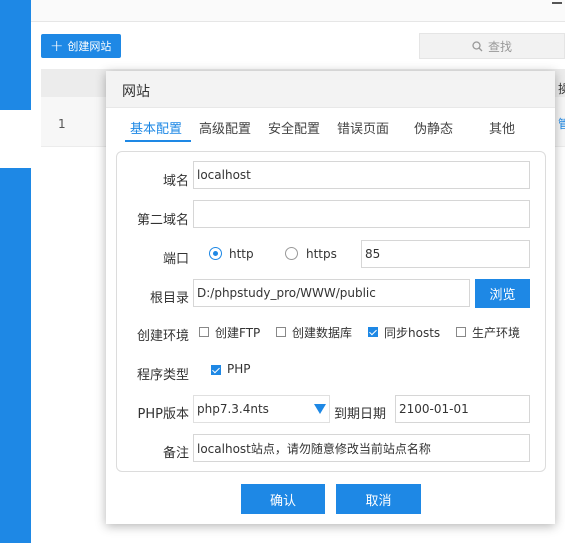 This screenshot has width=565, height=543. Describe the element at coordinates (15, 271) in the screenshot. I see `left-sidebar` at that location.